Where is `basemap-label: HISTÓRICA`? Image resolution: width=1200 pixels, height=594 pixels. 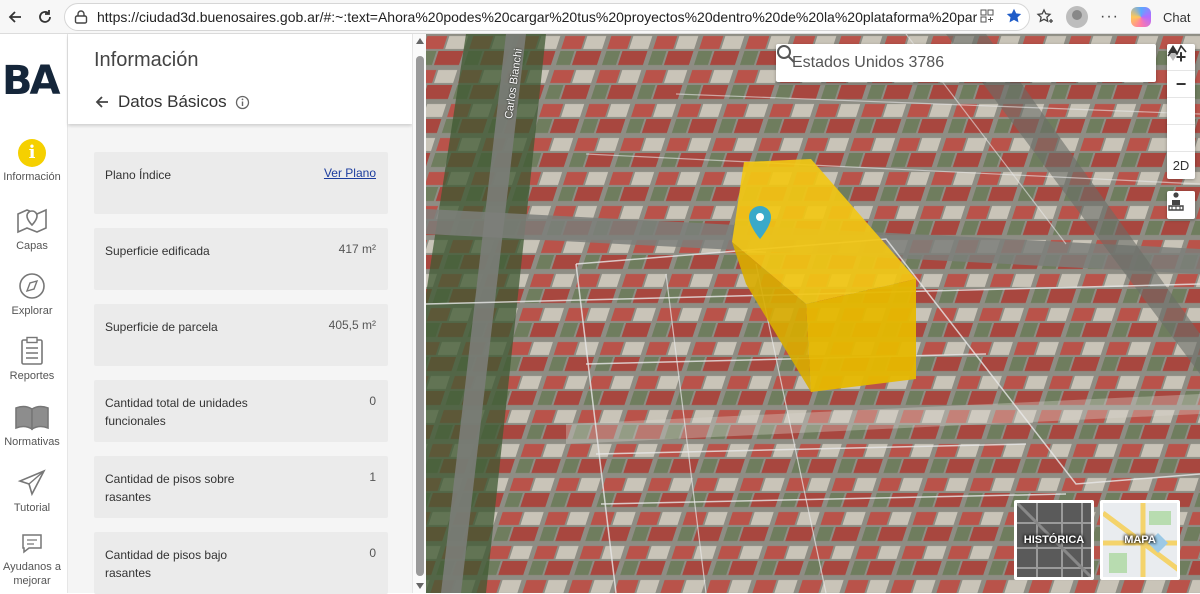 basemap-label: HISTÓRICA is located at coordinates (1054, 540).